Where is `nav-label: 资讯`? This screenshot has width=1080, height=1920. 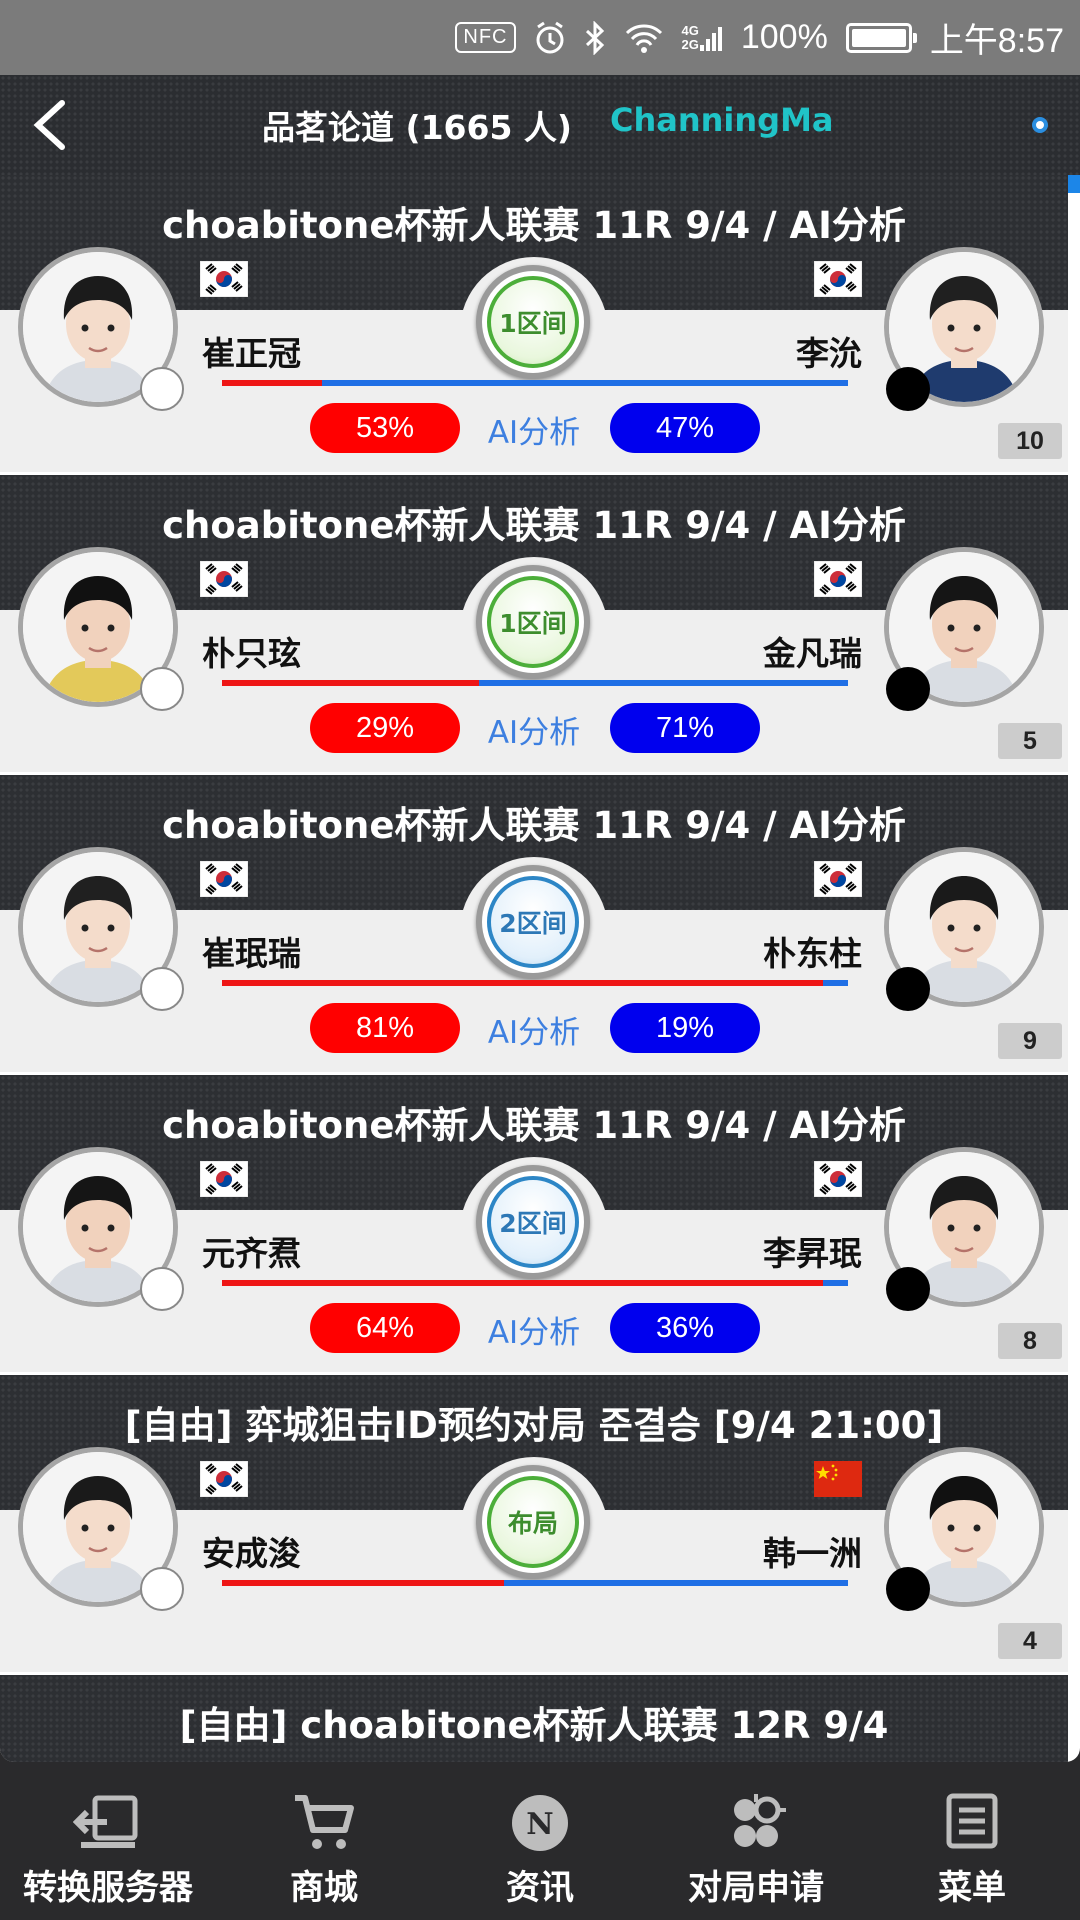
nav-label: 资讯 is located at coordinates (540, 1888).